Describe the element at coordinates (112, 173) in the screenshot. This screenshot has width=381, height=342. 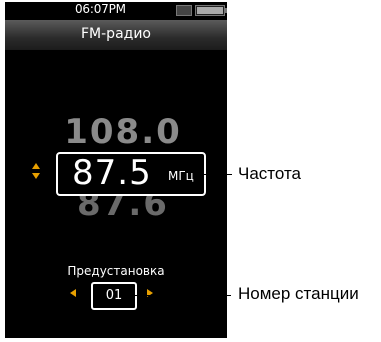
I see `current-frequency: 87.5` at that location.